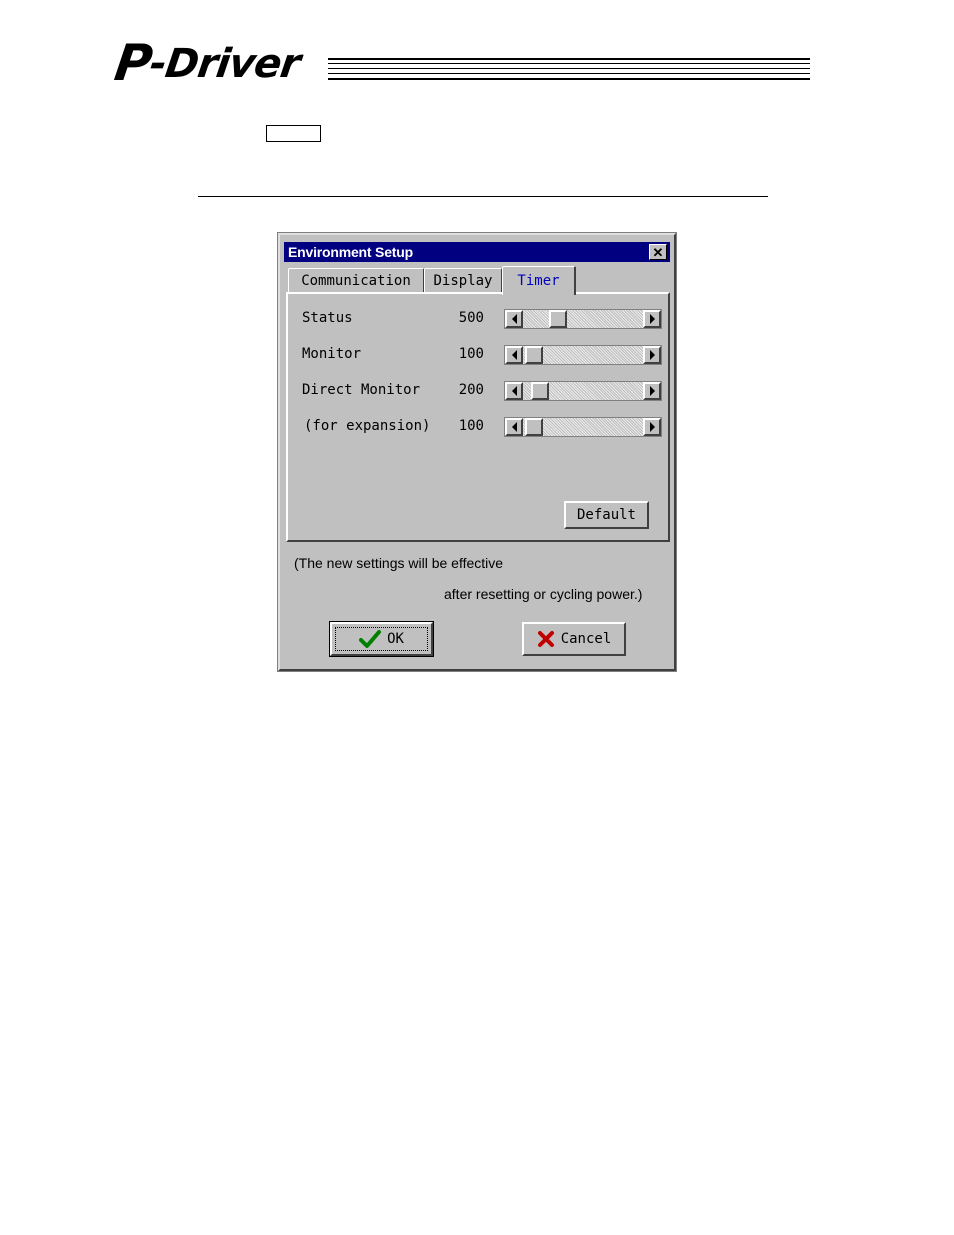 The image size is (954, 1235). I want to click on tab-label: Communication, so click(356, 280).